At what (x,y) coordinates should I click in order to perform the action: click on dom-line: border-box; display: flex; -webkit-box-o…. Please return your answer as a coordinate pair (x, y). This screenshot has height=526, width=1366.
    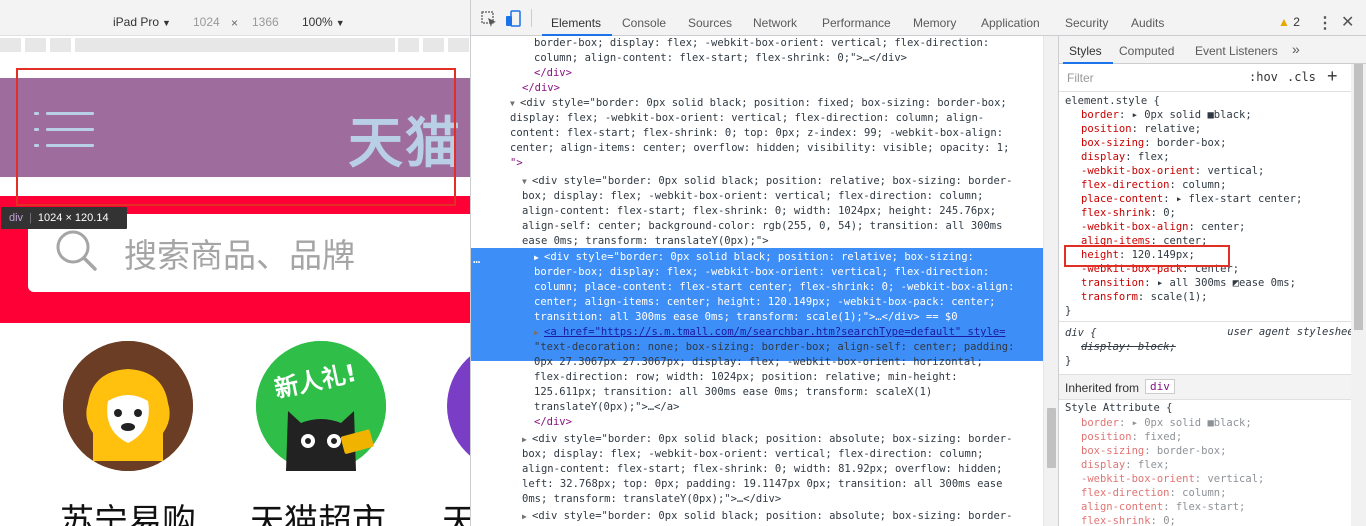
    Looking at the image, I should click on (761, 43).